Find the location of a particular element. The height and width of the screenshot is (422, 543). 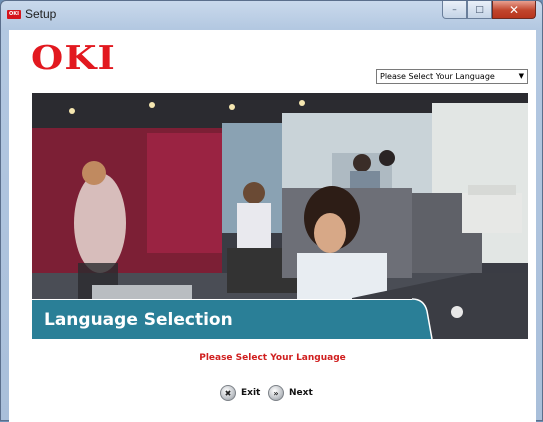

close-button: ✕ is located at coordinates (514, 10).